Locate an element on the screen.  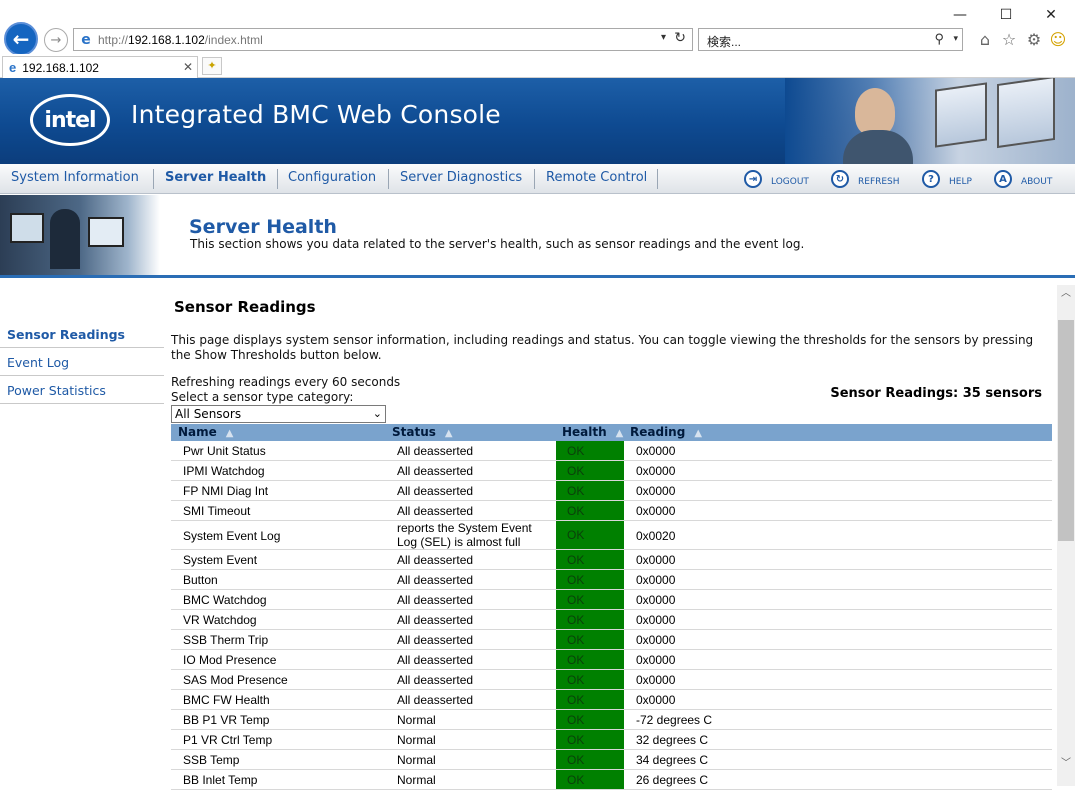
help-button: ? HELP is located at coordinates (947, 179).